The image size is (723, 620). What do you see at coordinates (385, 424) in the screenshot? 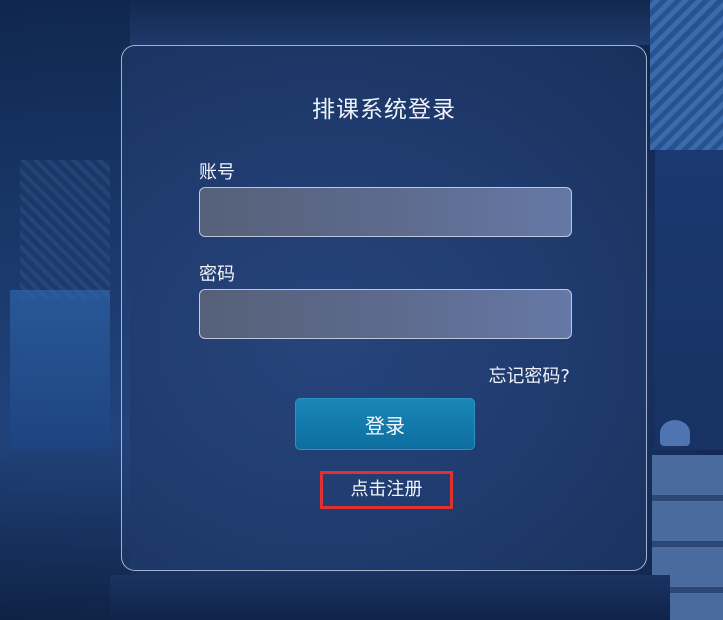
I see `login-button: 登录` at bounding box center [385, 424].